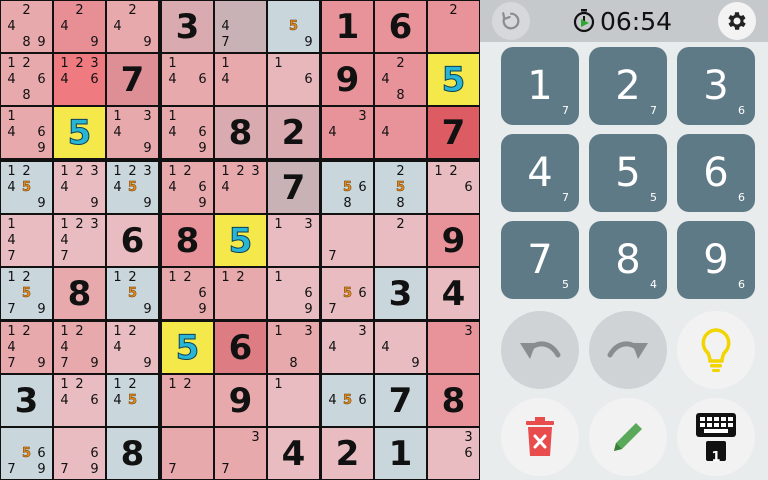  Describe the element at coordinates (540, 86) in the screenshot. I see `digit-1-button: 17` at that location.